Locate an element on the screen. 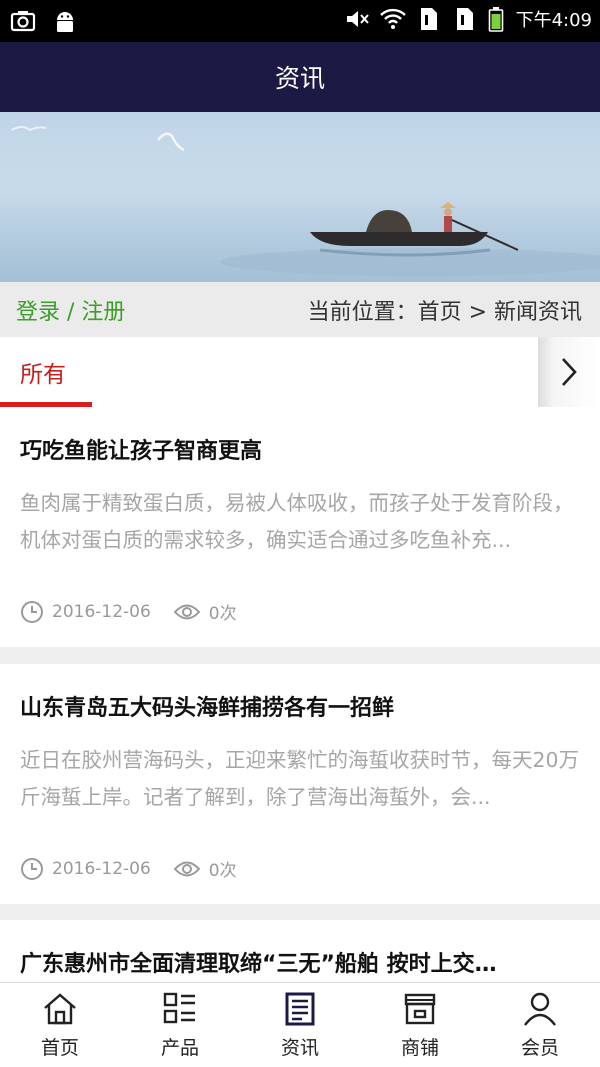  nav-member: 会员 is located at coordinates (540, 1025).